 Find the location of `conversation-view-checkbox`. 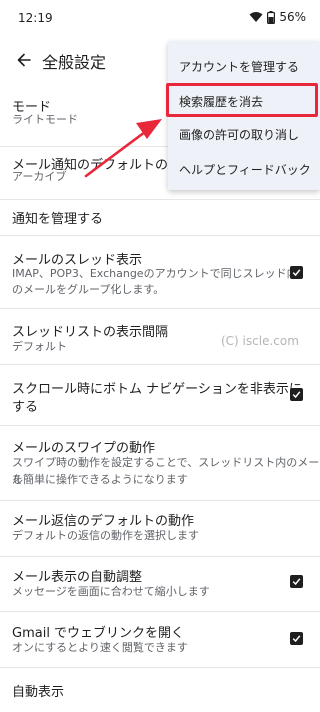

conversation-view-checkbox is located at coordinates (296, 272).